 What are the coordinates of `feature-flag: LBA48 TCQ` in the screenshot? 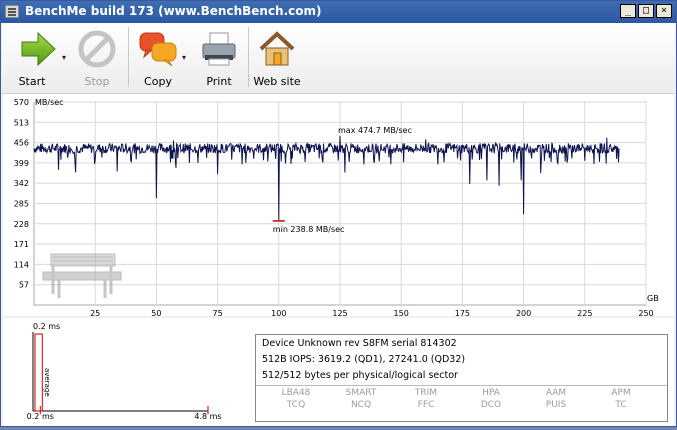 It's located at (296, 404).